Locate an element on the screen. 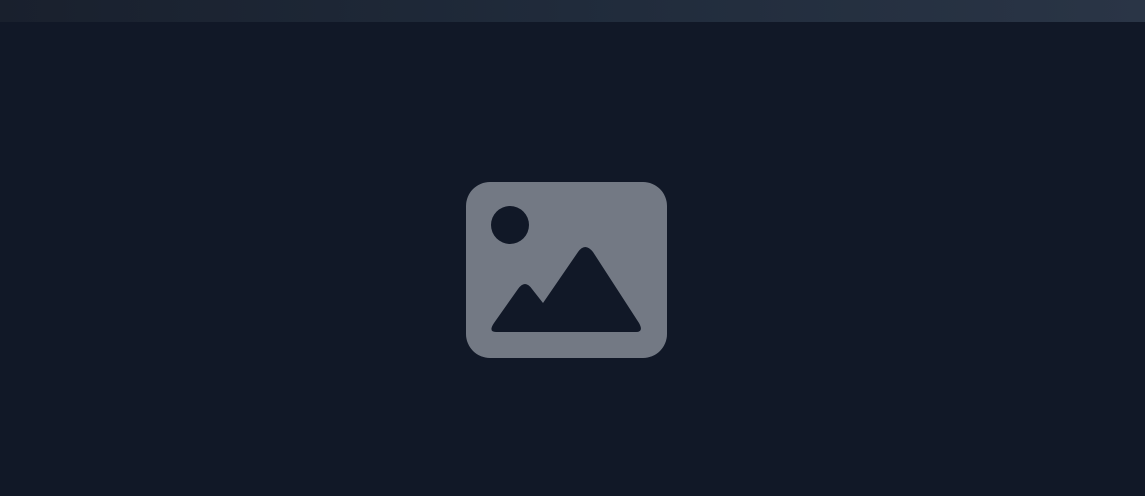 The image size is (1145, 496). image-placeholder is located at coordinates (566, 270).